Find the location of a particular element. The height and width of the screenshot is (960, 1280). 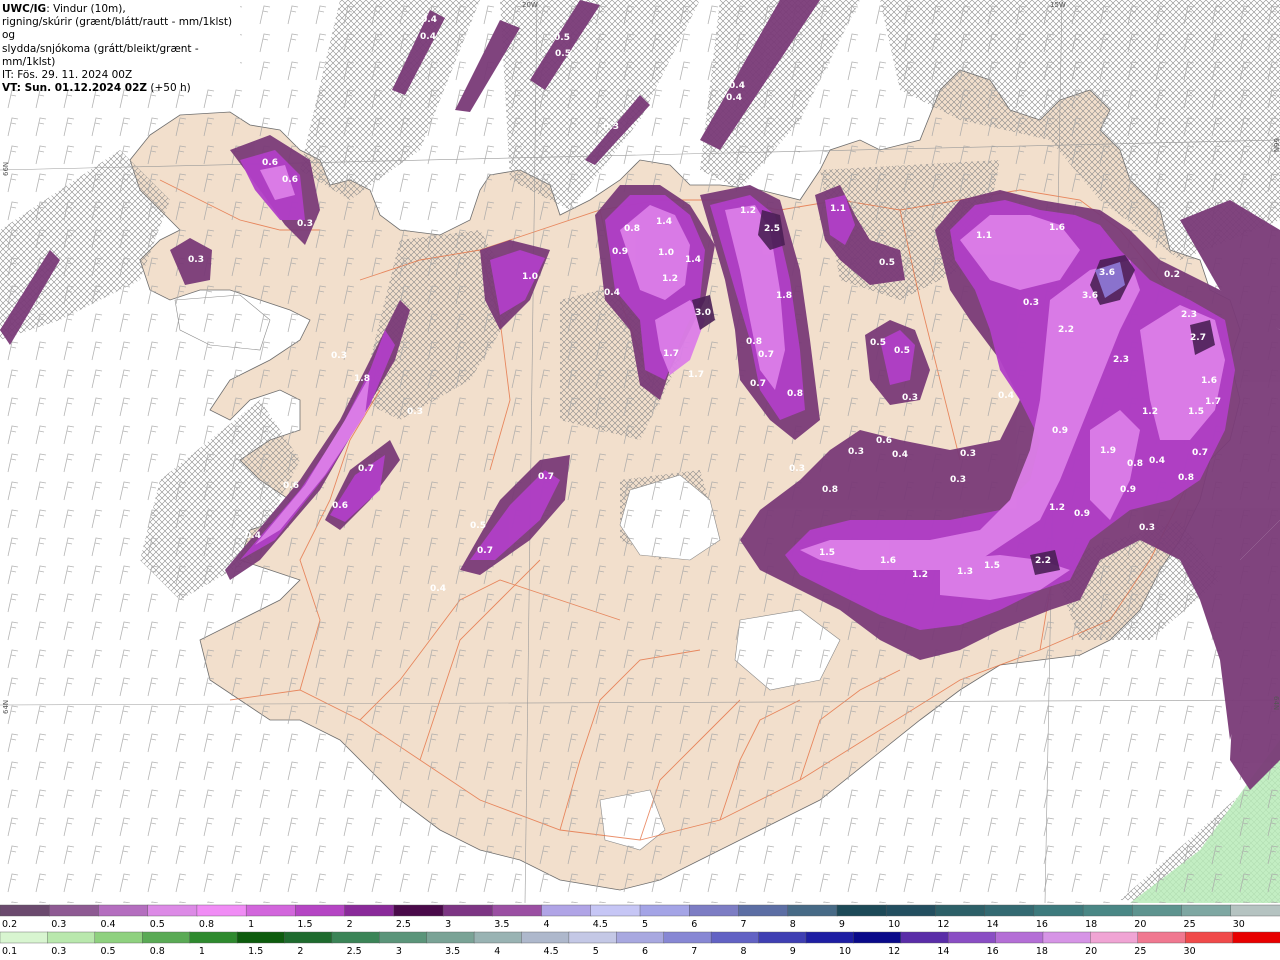

legend-label: 4.5 is located at coordinates (600, 924).